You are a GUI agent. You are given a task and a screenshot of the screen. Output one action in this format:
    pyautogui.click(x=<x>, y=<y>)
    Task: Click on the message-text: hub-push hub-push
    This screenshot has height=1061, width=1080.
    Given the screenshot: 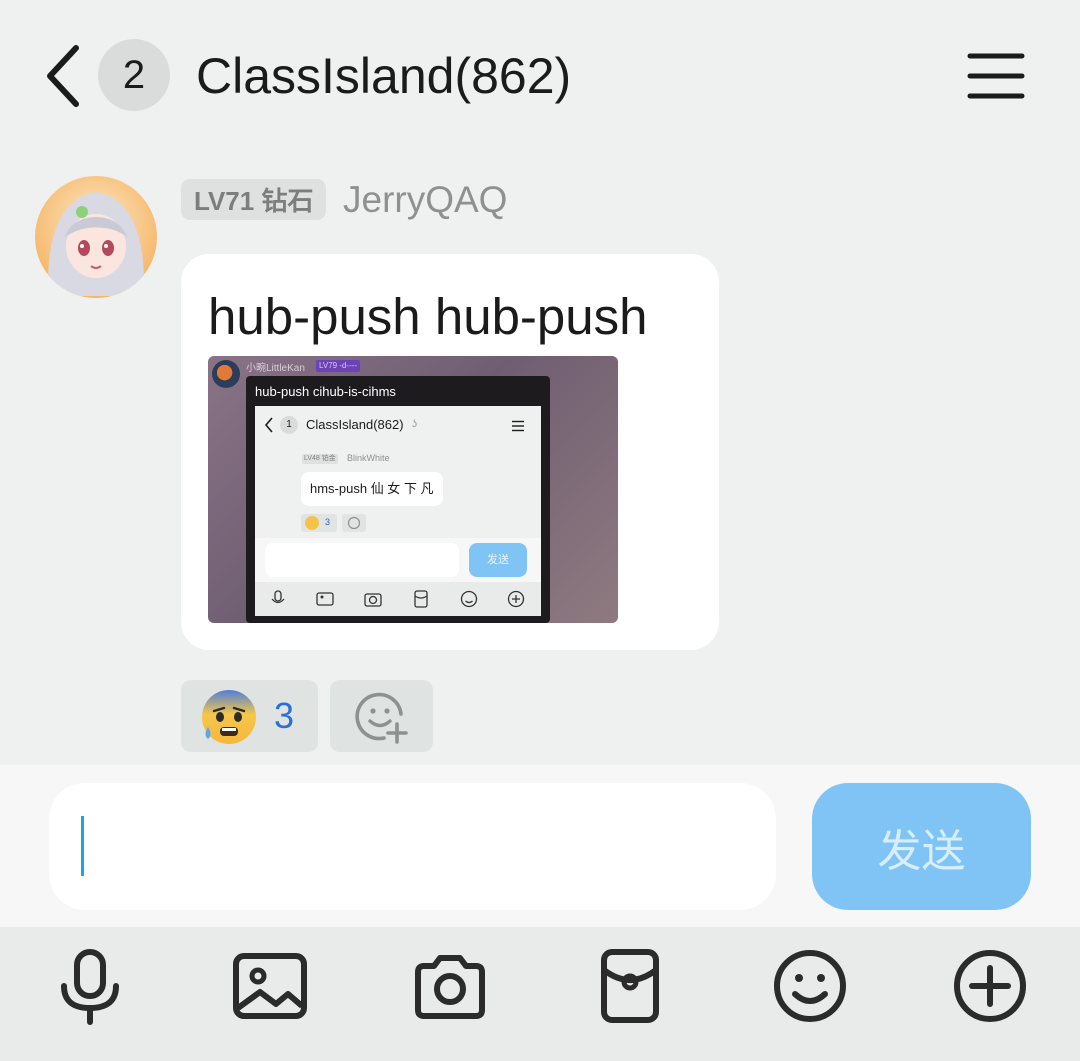 What is the action you would take?
    pyautogui.click(x=428, y=316)
    